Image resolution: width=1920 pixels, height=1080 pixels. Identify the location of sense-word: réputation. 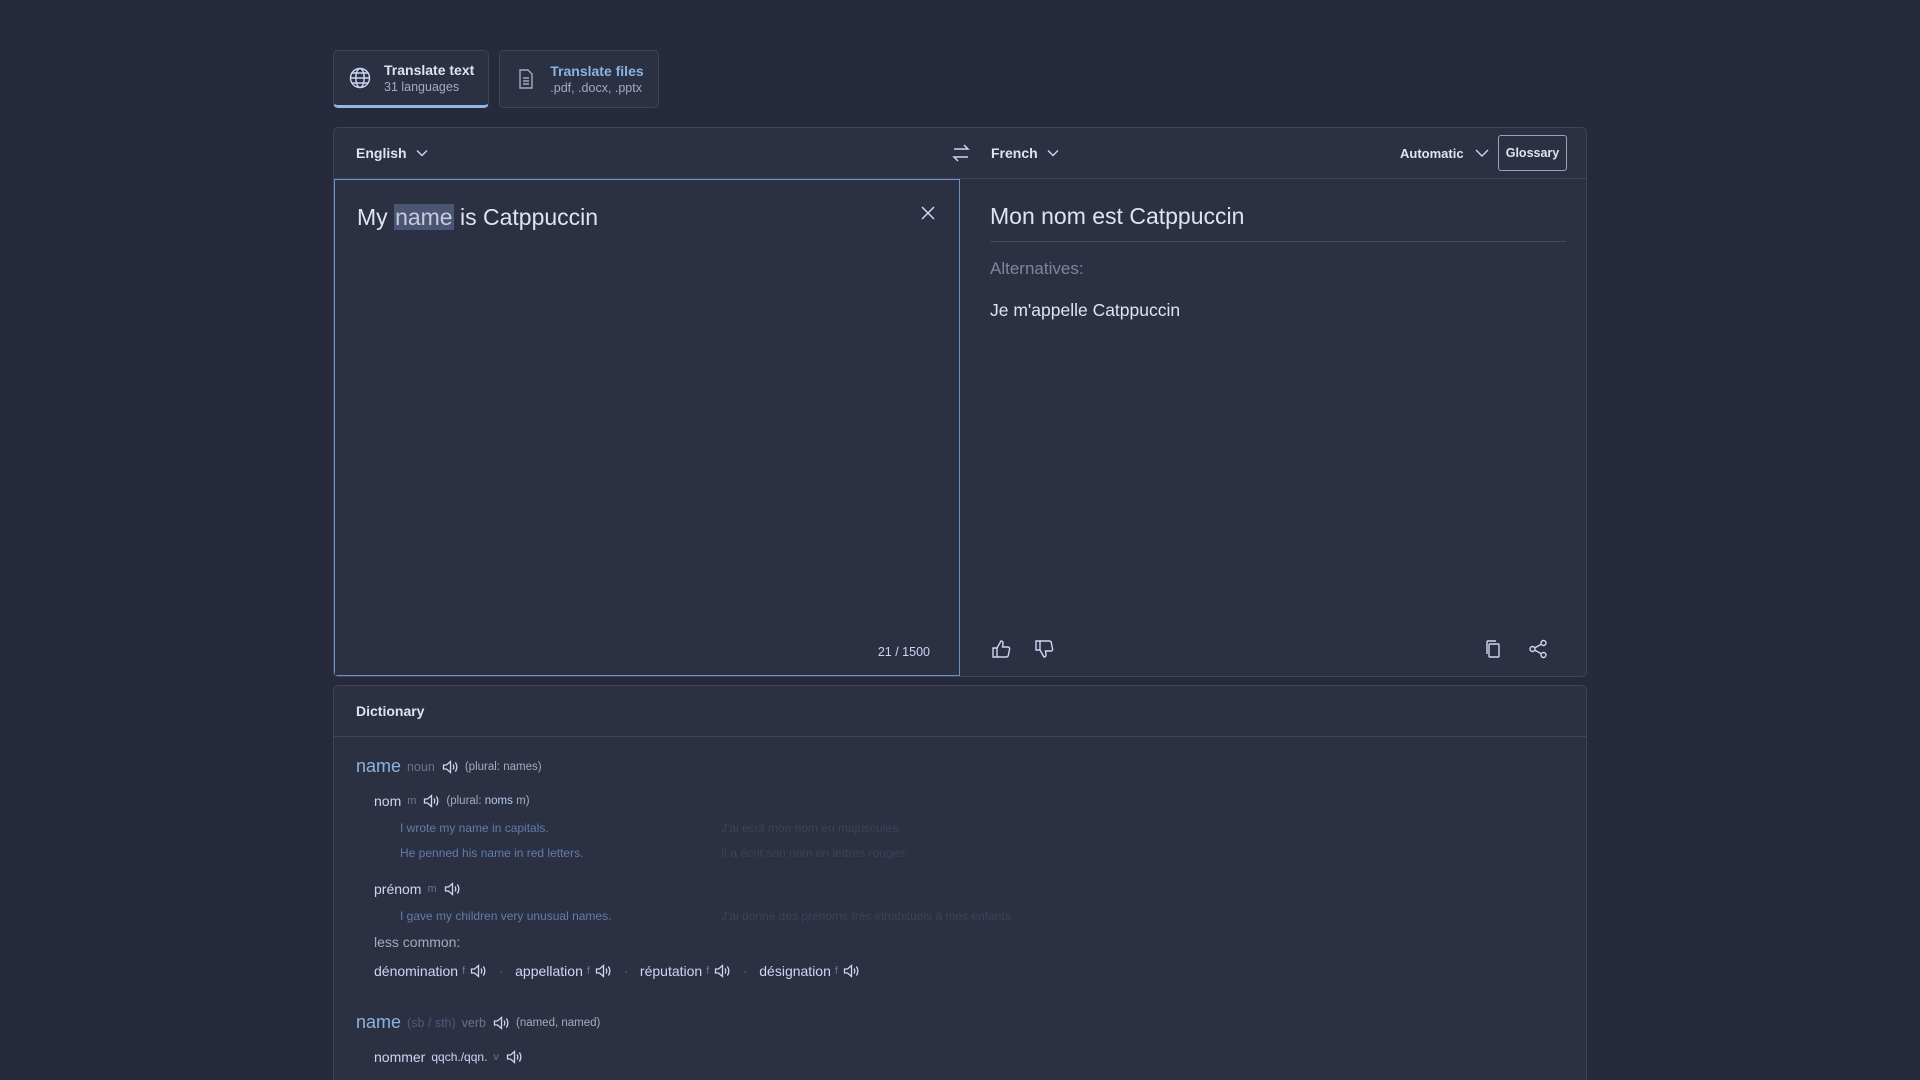
(671, 971).